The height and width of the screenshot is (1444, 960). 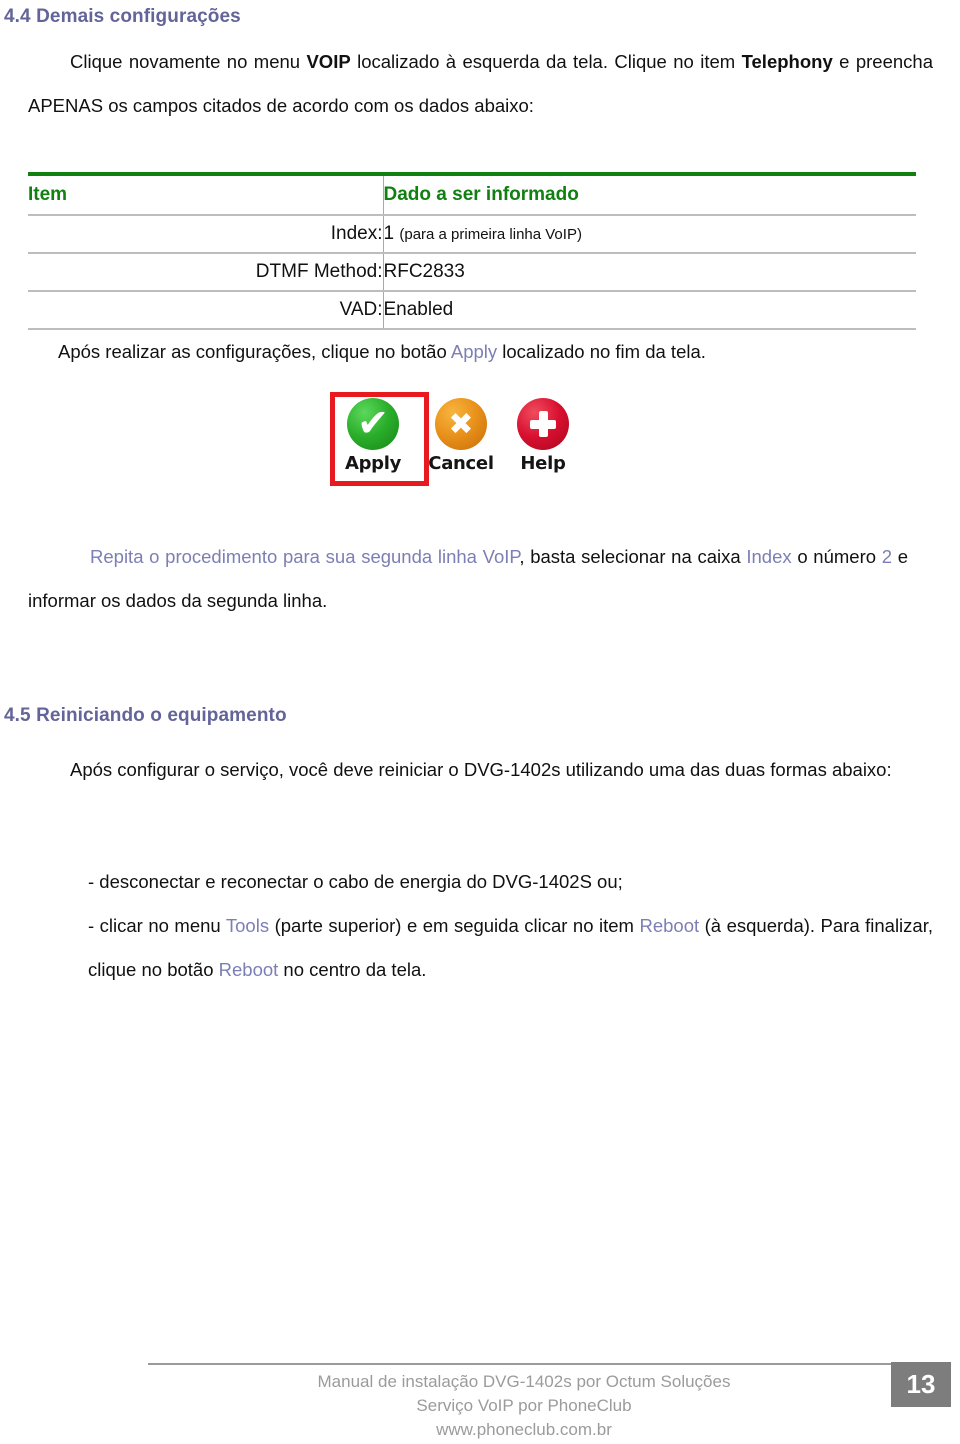 I want to click on menu-name-voip: VOIP, so click(x=328, y=61).